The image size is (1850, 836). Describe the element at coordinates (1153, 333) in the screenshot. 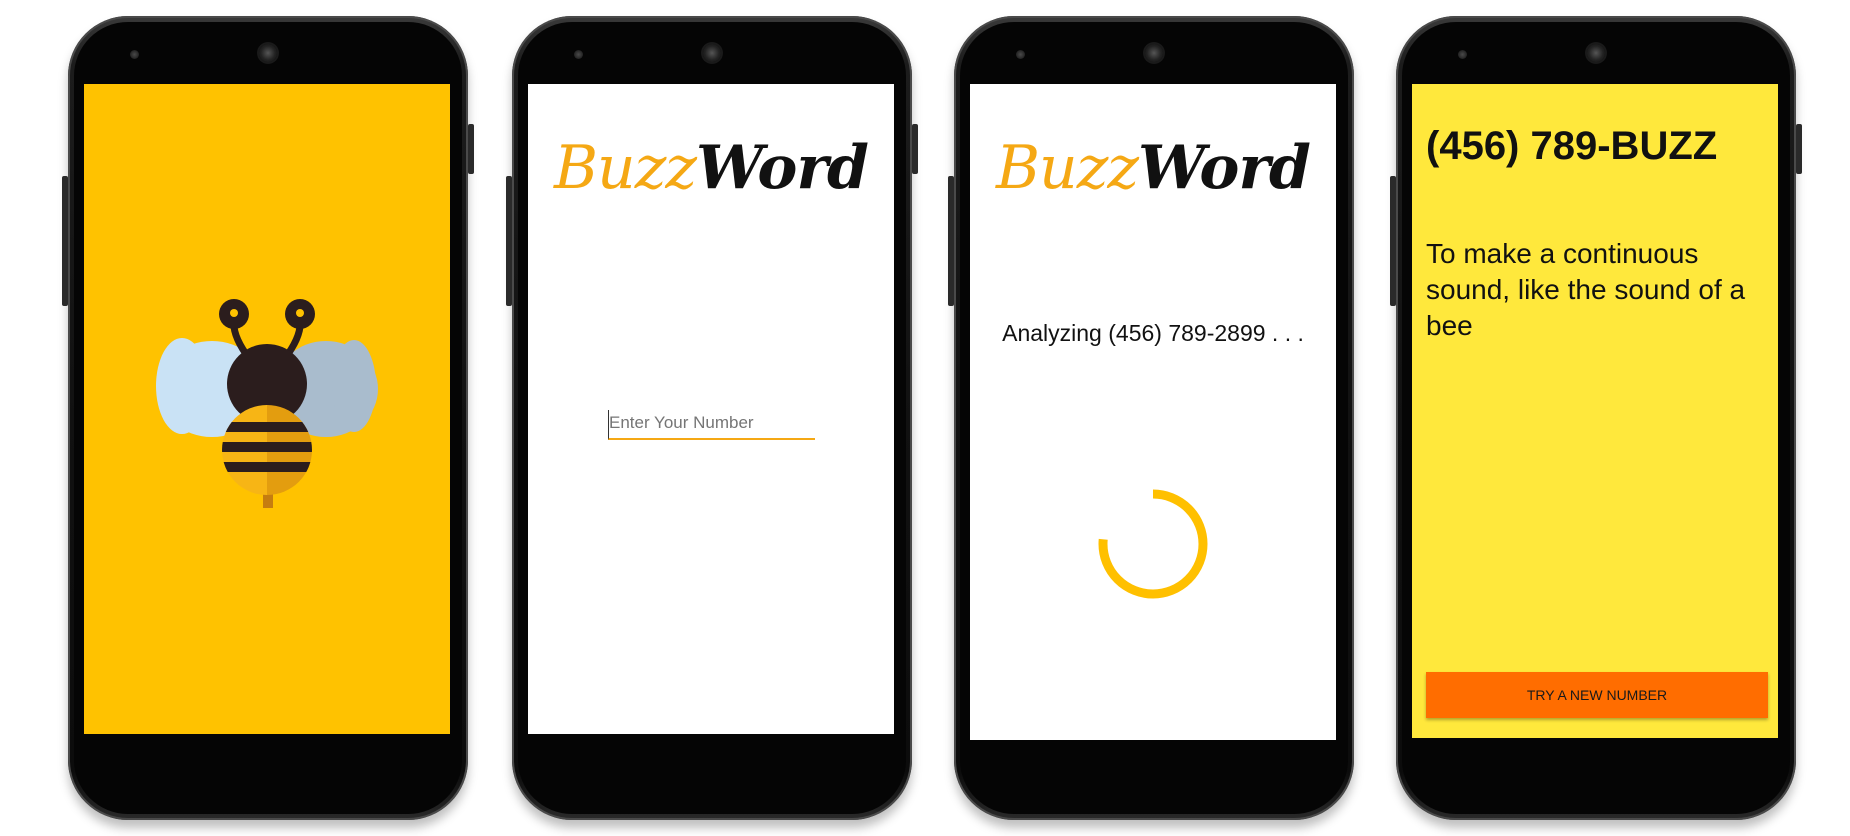

I see `analyzing-status-text: Analyzing (456) 789-2899 . . .` at that location.